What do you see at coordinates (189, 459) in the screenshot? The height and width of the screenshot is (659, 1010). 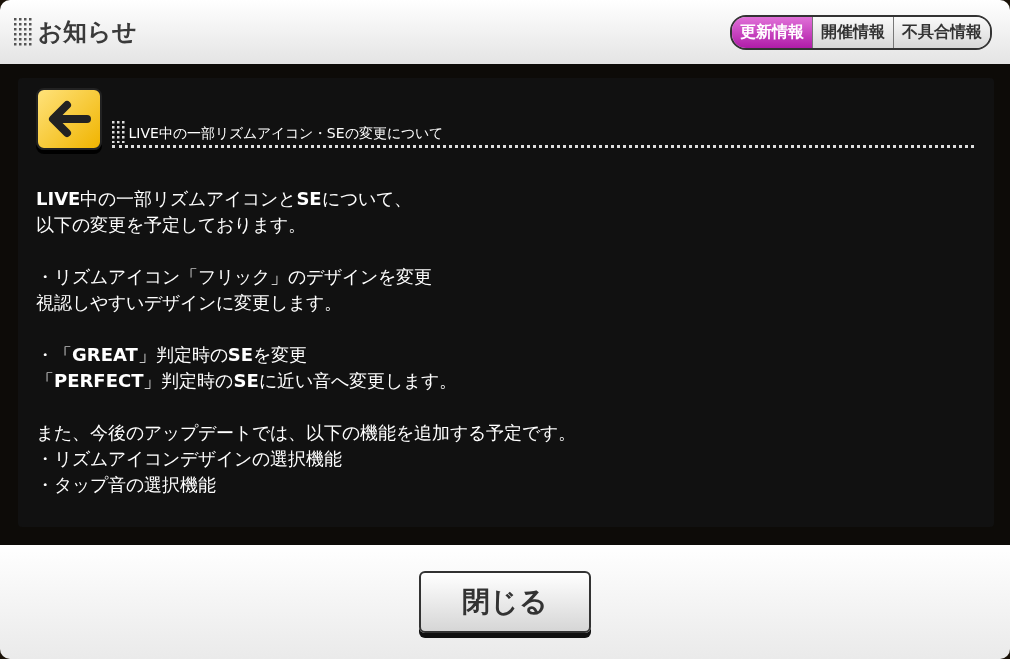 I see `body-text: ・リズムアイコンデザインの選択機能` at bounding box center [189, 459].